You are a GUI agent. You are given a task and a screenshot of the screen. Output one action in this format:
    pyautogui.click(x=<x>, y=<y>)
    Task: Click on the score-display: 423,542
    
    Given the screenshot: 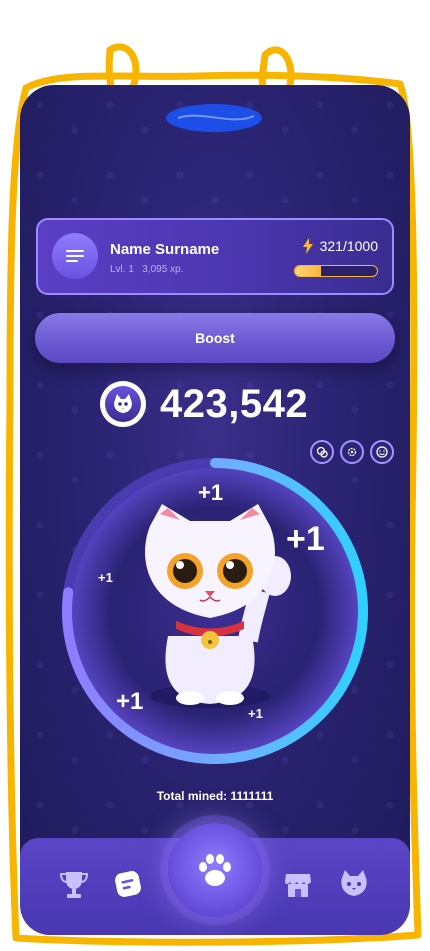 What is the action you would take?
    pyautogui.click(x=204, y=404)
    